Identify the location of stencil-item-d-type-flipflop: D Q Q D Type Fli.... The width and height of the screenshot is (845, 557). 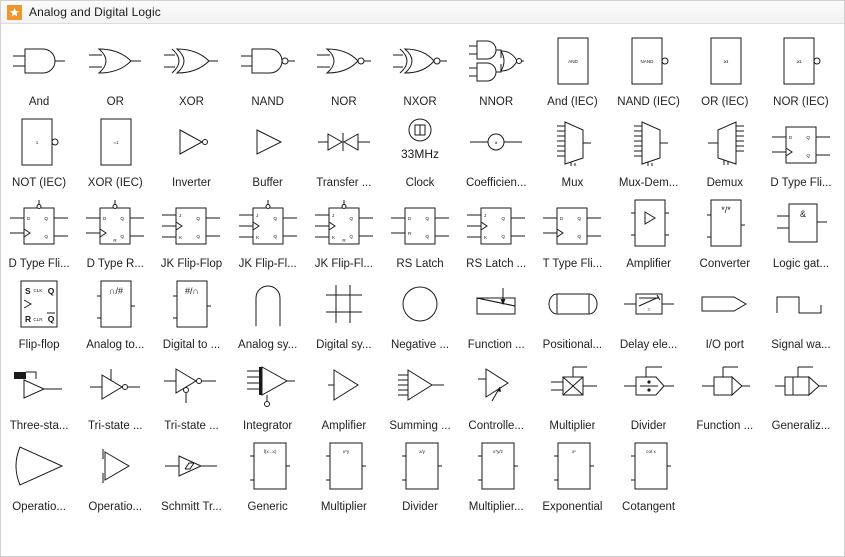
(801, 151).